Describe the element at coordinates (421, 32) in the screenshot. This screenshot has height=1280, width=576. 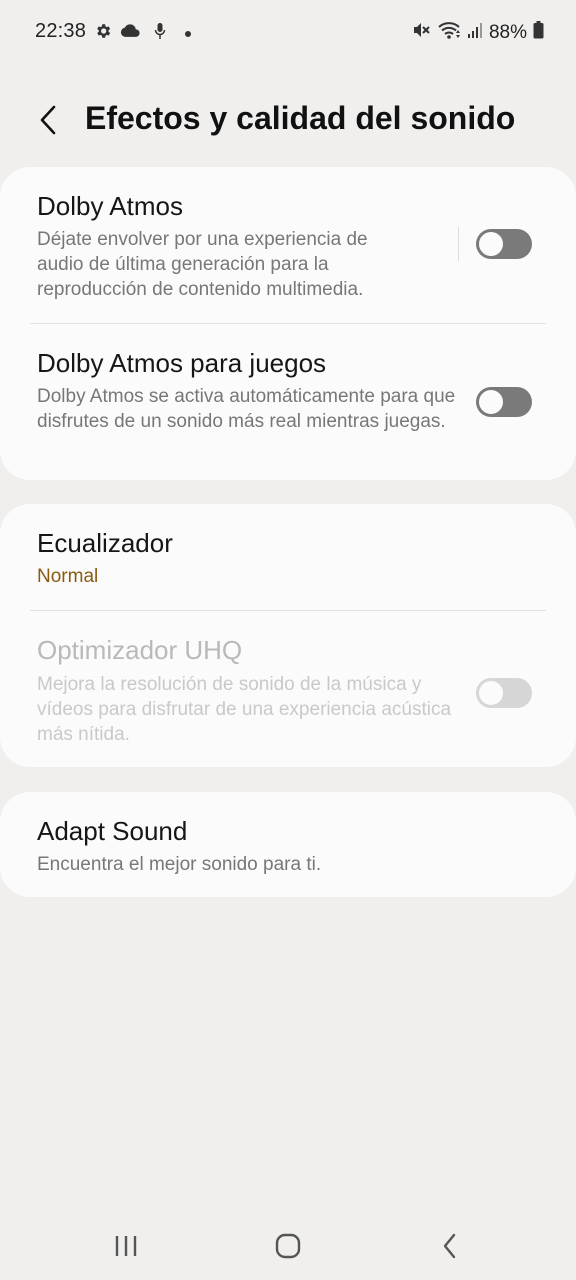
I see `mute-icon` at that location.